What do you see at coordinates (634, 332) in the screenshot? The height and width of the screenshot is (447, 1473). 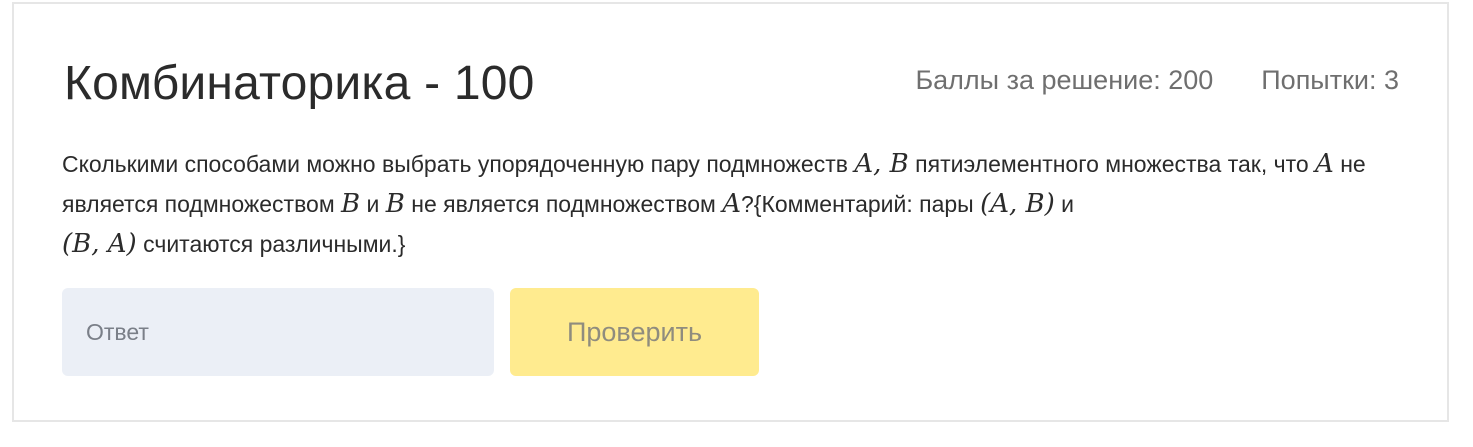 I see `check-button: Проверить` at bounding box center [634, 332].